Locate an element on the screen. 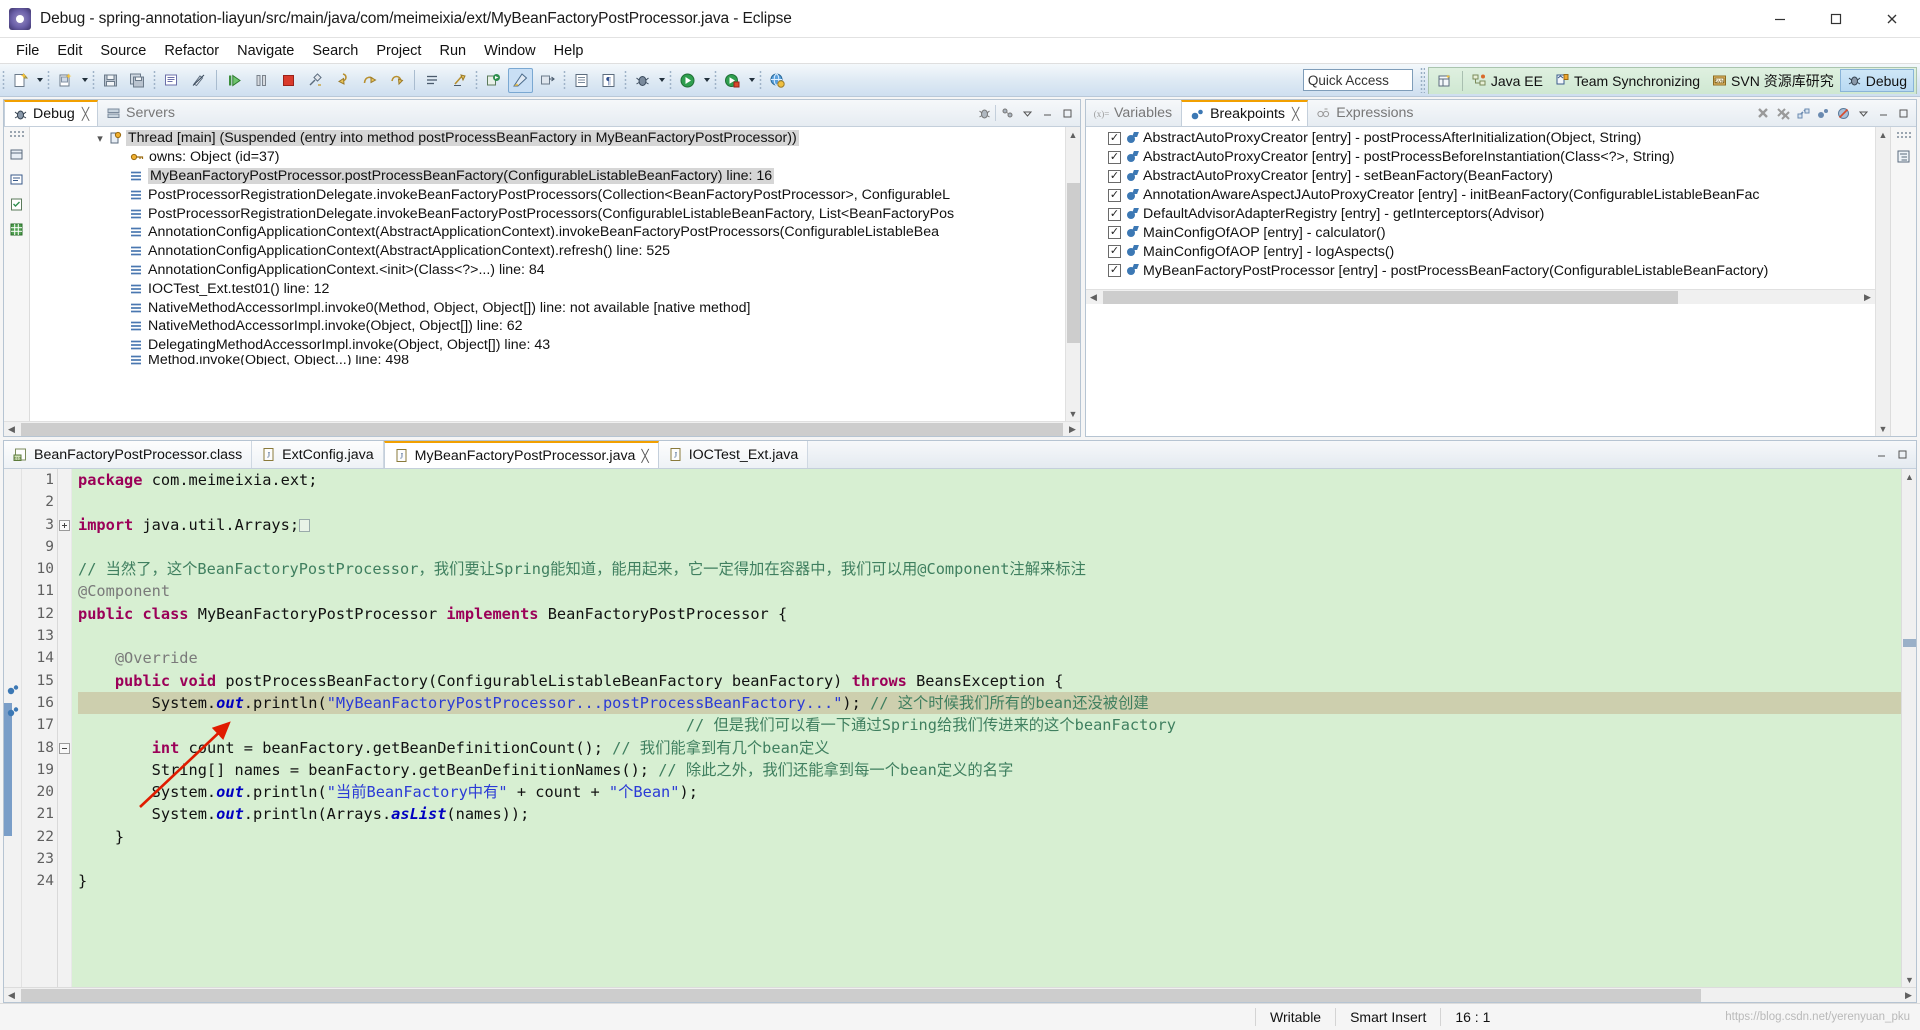 The image size is (1920, 1030). menu-navigate: Navigate is located at coordinates (265, 51).